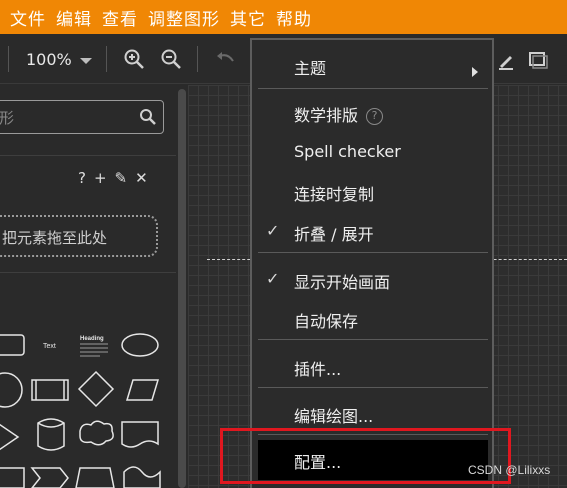 The height and width of the screenshot is (488, 567). What do you see at coordinates (74, 17) in the screenshot?
I see `menu-edit: 编辑` at bounding box center [74, 17].